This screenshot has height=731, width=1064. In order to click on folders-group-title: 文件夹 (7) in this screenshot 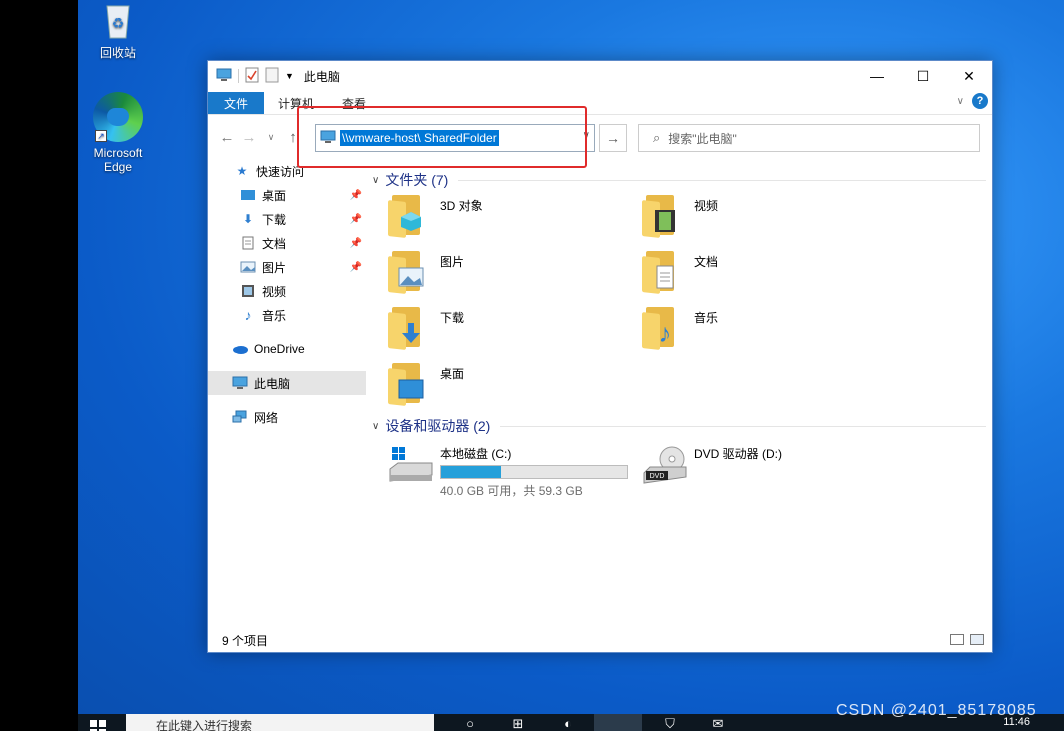, I will do `click(417, 180)`.